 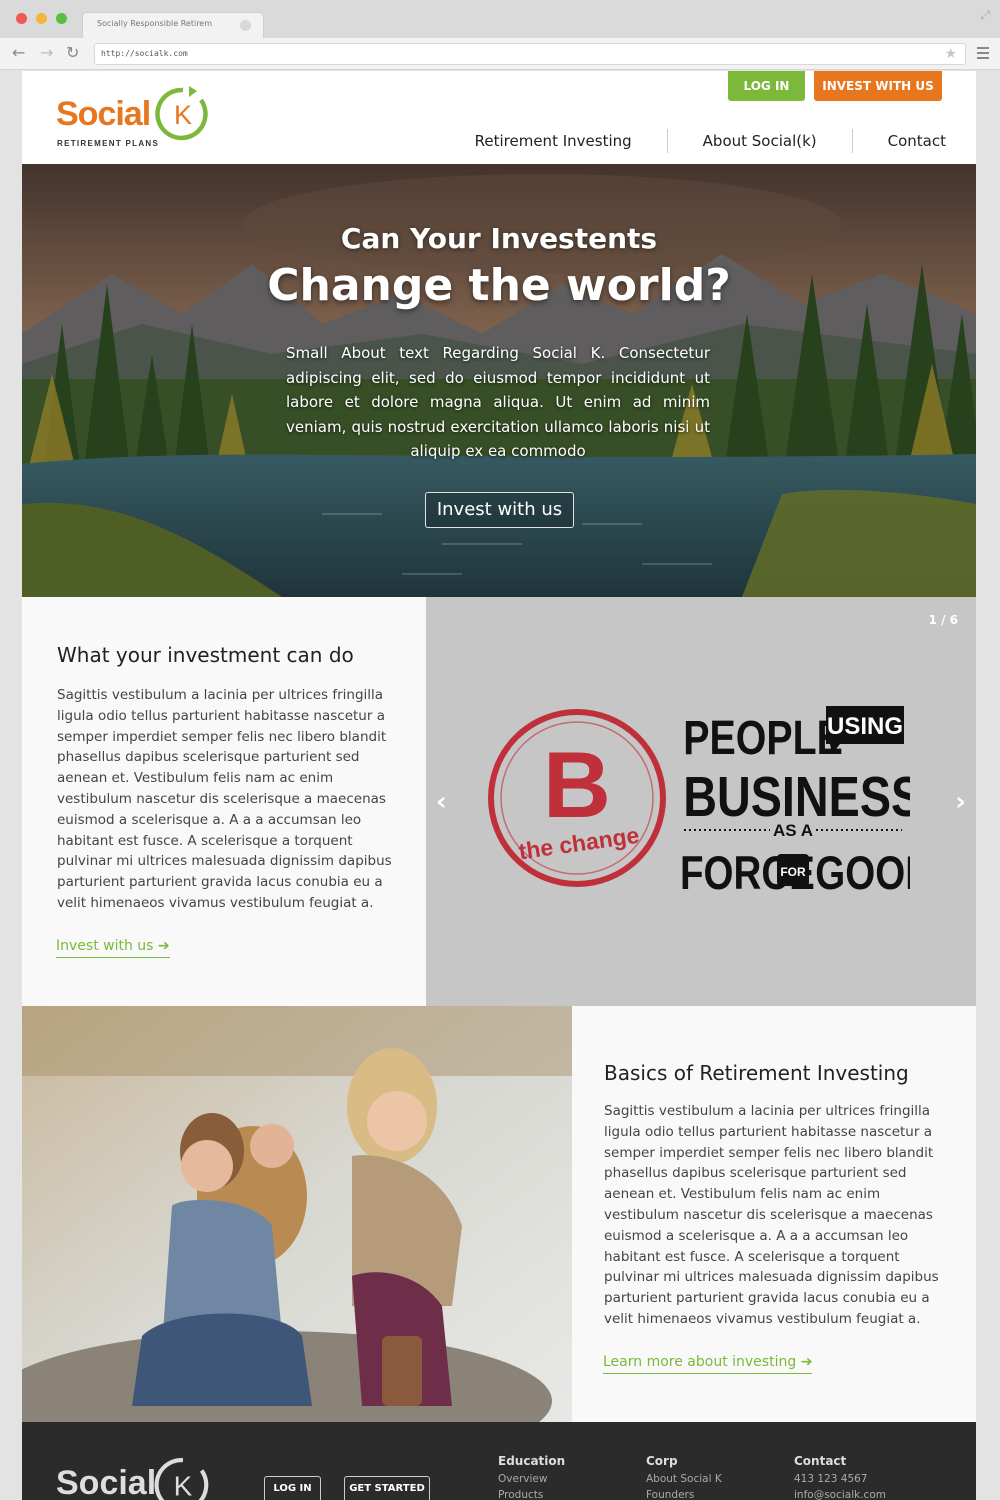 What do you see at coordinates (108, 143) in the screenshot?
I see `logo-tagline: RETIREMENT PLANS` at bounding box center [108, 143].